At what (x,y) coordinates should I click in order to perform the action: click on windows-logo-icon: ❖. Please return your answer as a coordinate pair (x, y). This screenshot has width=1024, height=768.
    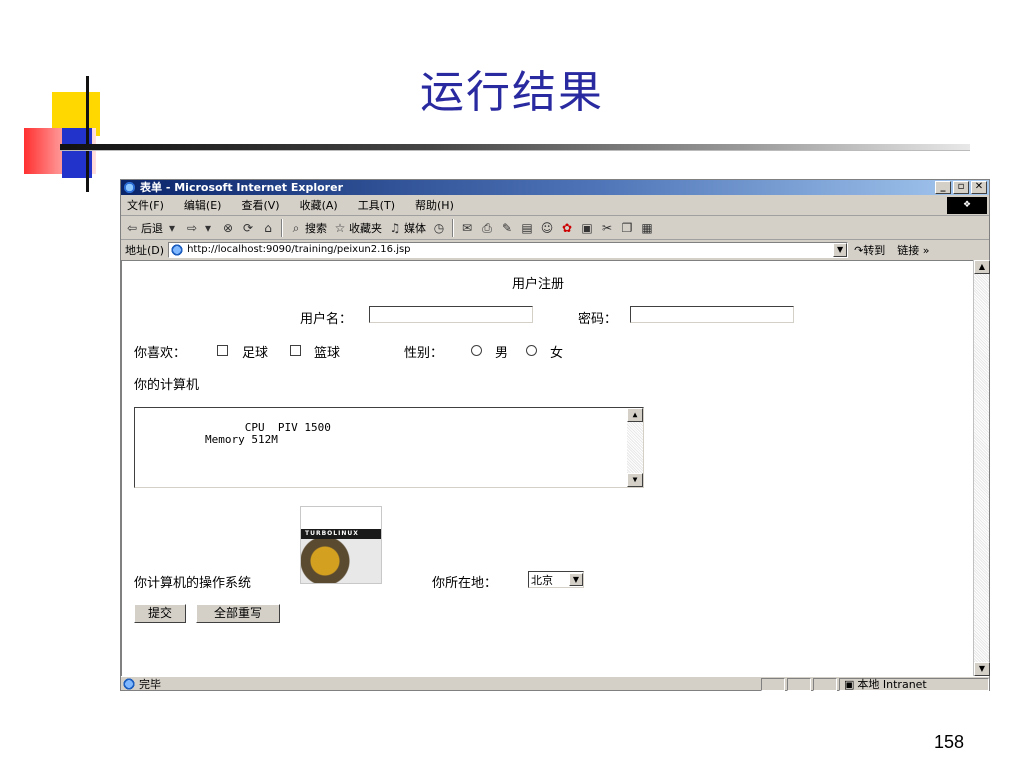
    Looking at the image, I should click on (967, 205).